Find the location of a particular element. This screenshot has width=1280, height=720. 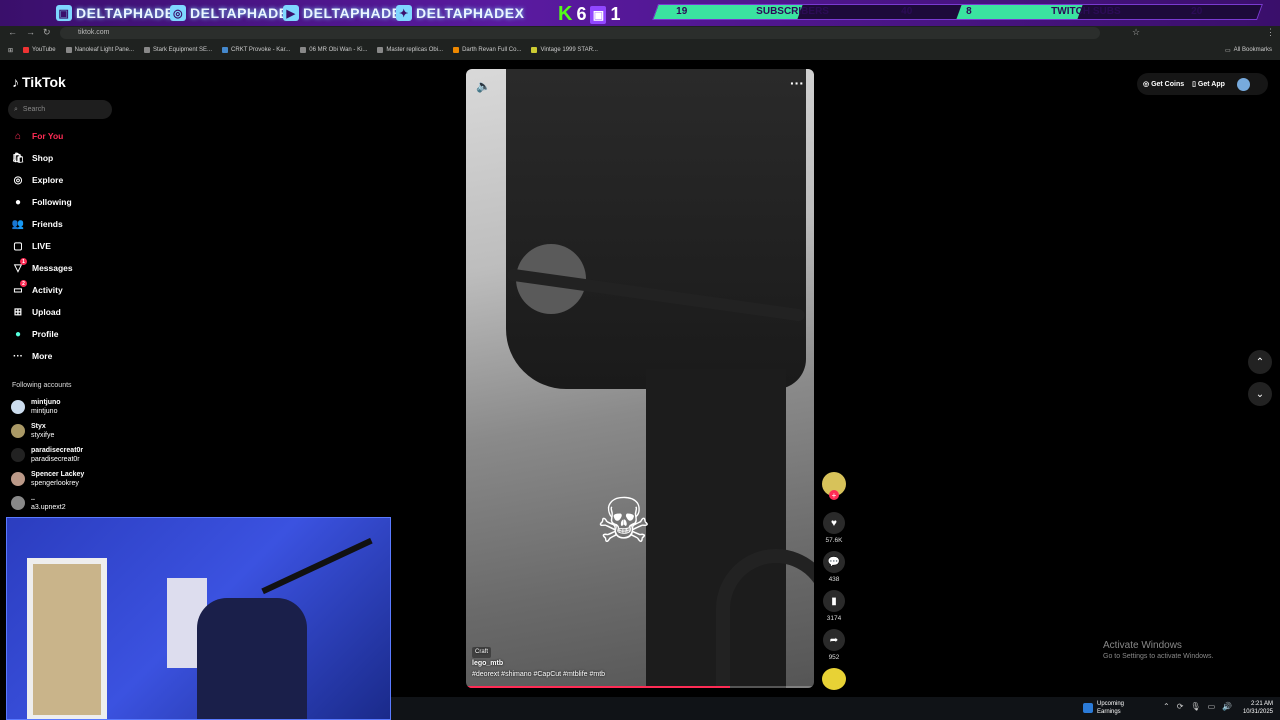

reload-icon: ↻ is located at coordinates (47, 32).